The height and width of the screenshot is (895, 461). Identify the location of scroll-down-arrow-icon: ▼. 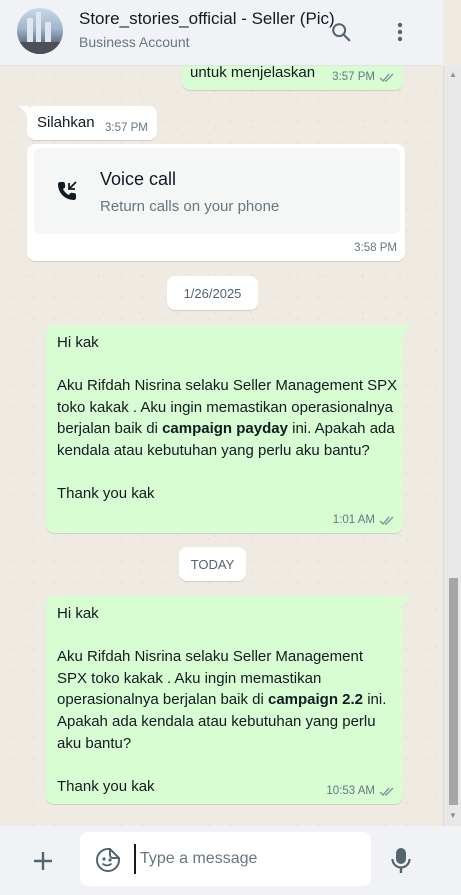
(453, 815).